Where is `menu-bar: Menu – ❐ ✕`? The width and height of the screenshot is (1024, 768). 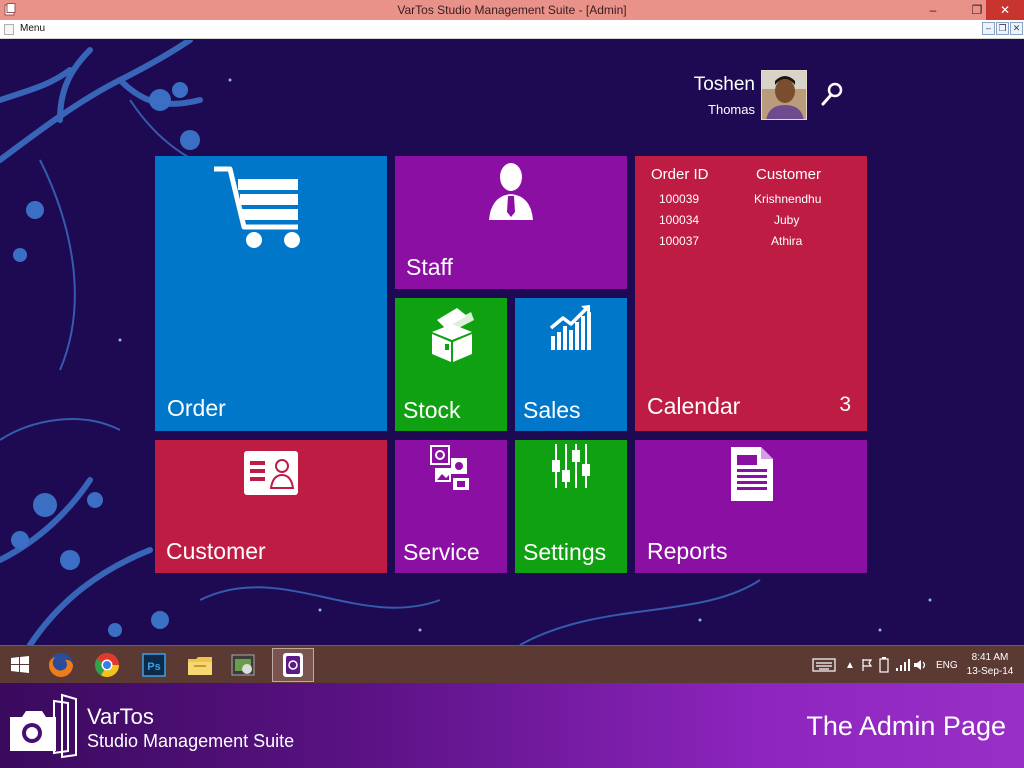
menu-bar: Menu – ❐ ✕ is located at coordinates (512, 29).